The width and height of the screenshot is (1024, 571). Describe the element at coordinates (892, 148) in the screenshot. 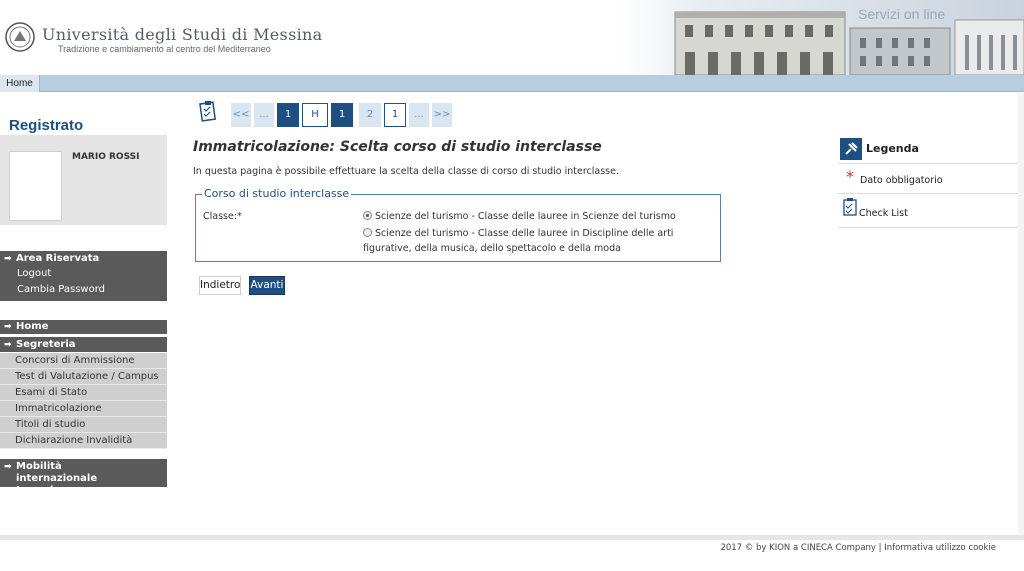

I see `legend-title: Legenda` at that location.